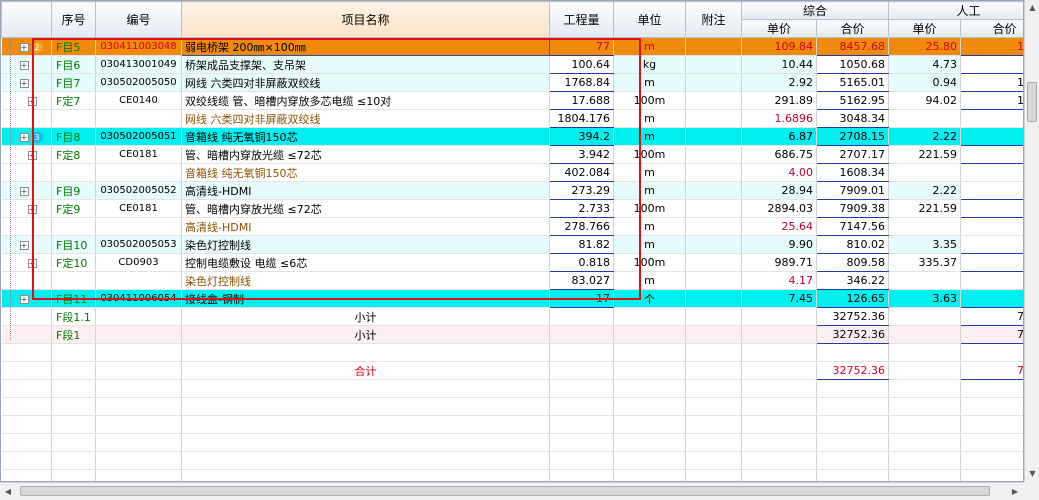 This screenshot has width=1039, height=500. What do you see at coordinates (581, 226) in the screenshot?
I see `qty-cell: 278.766` at bounding box center [581, 226].